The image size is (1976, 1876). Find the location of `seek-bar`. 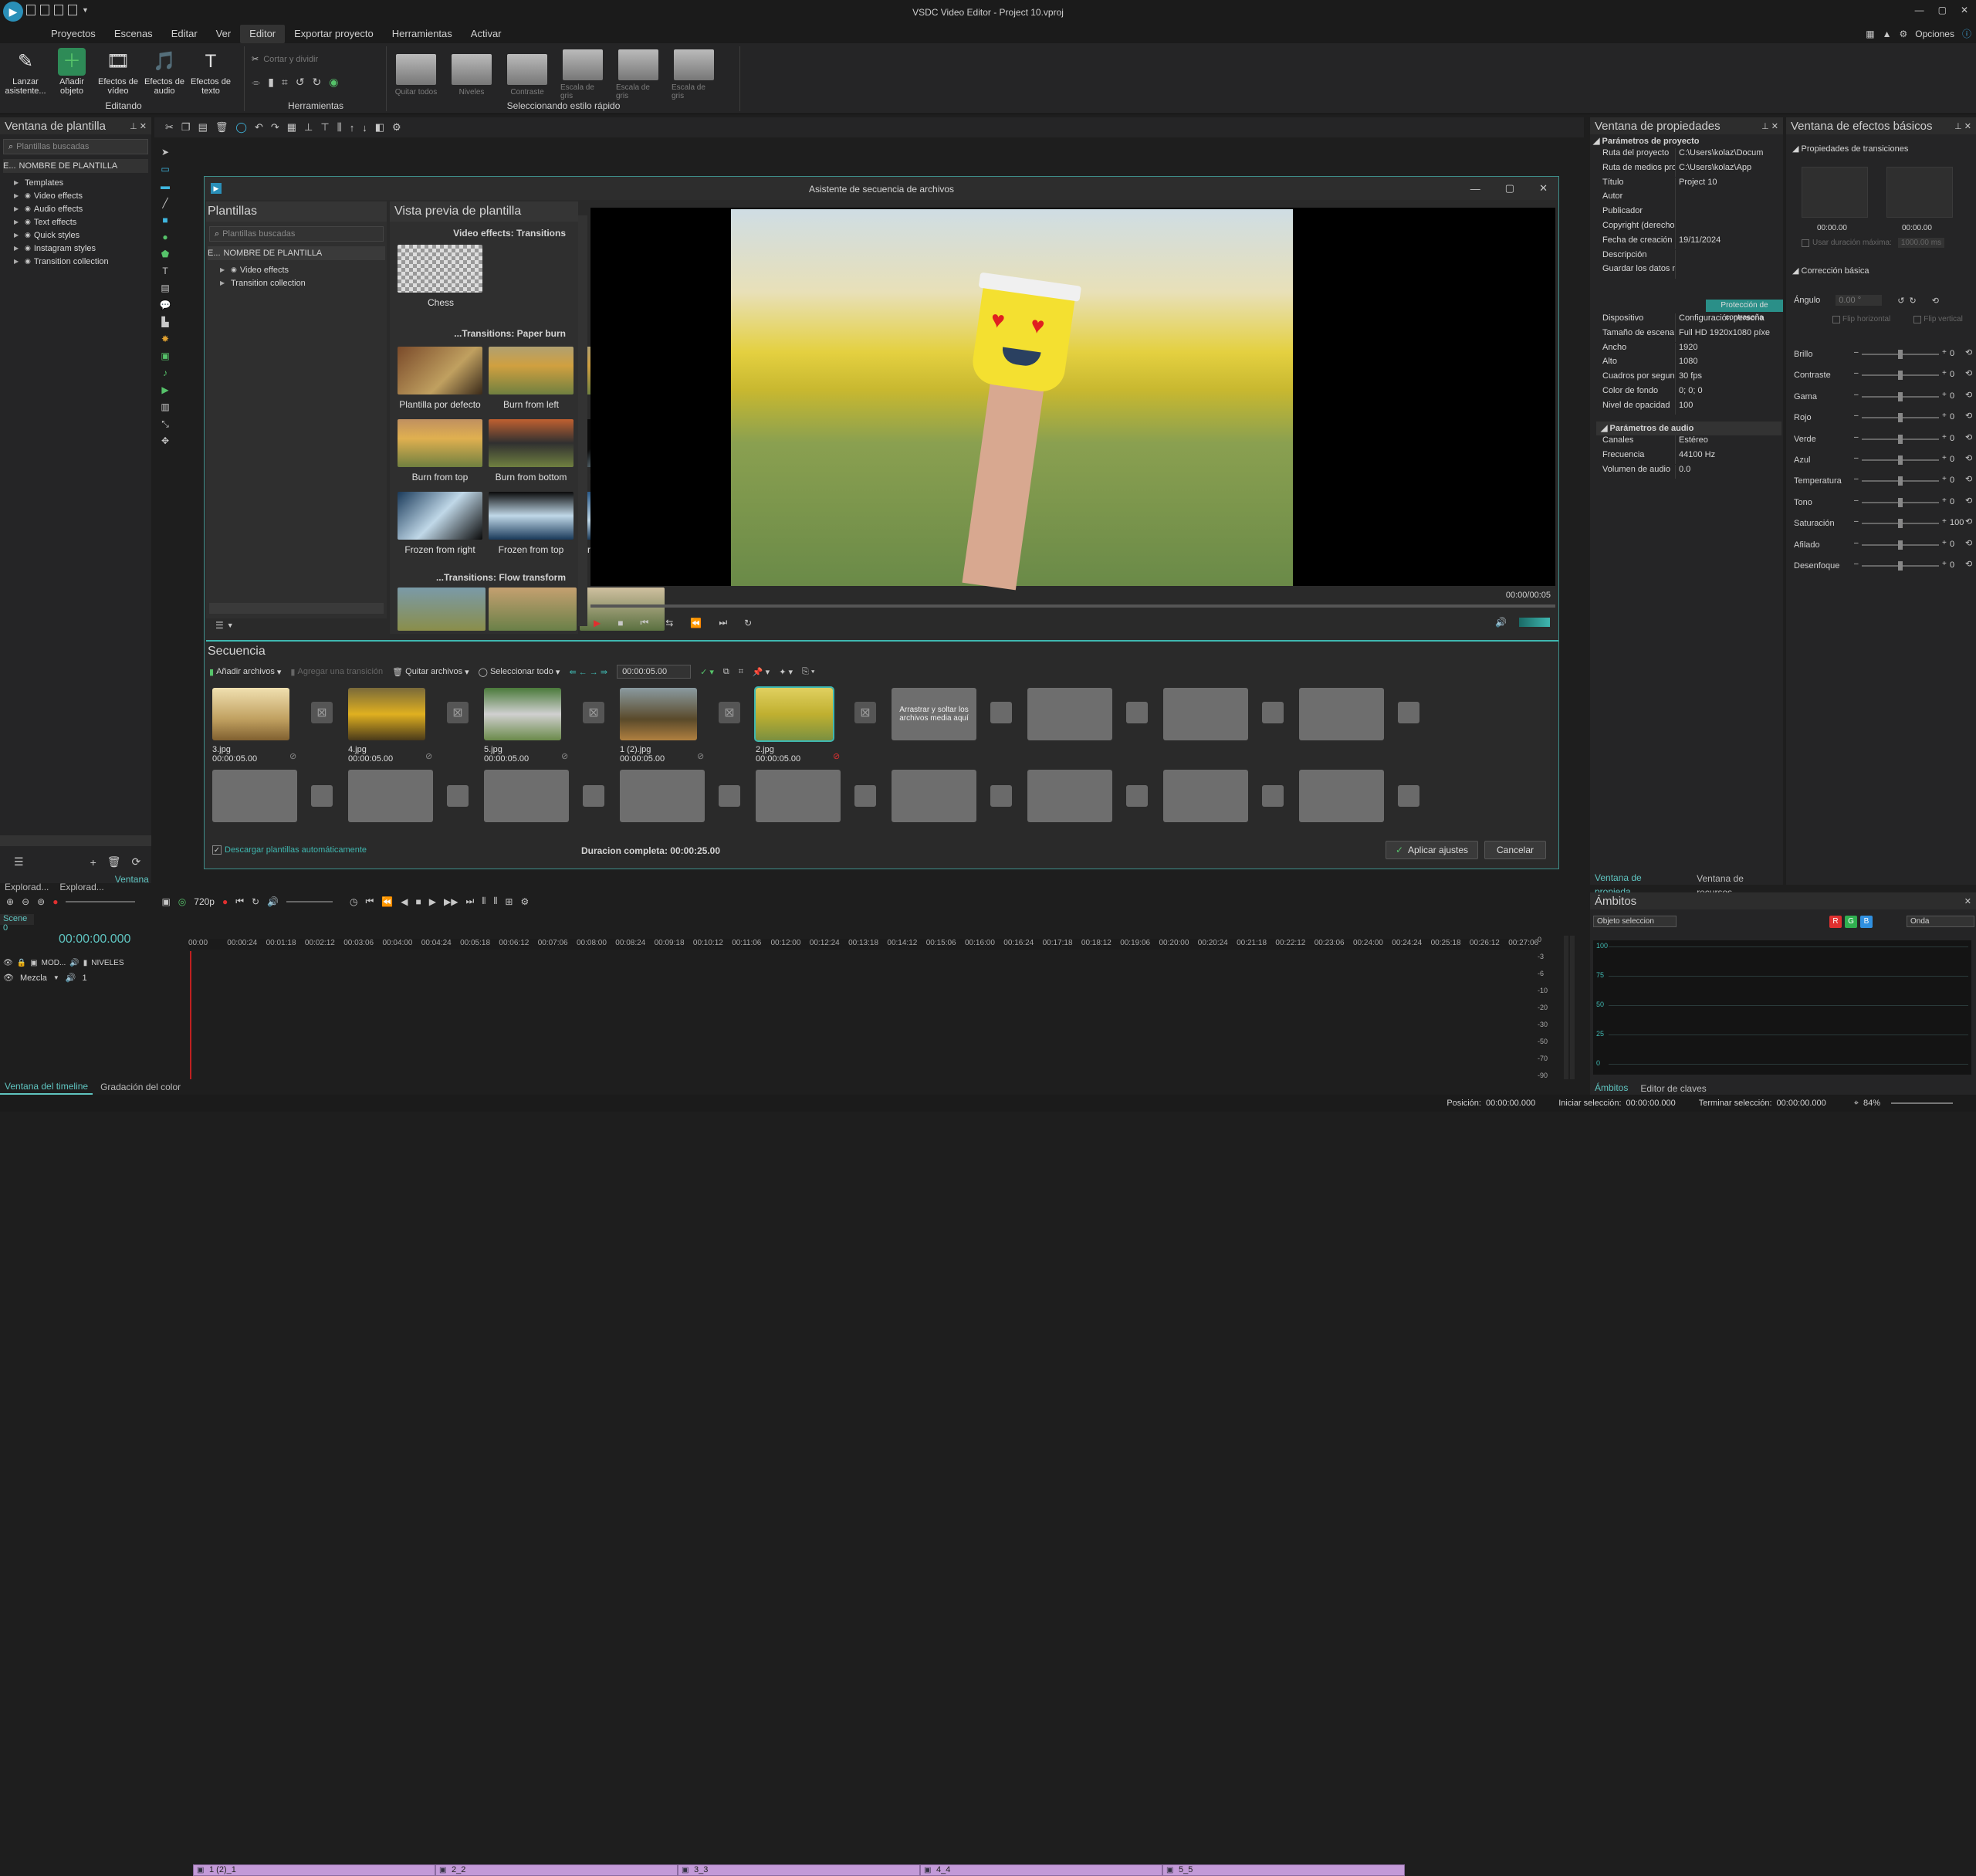

seek-bar is located at coordinates (1072, 606).